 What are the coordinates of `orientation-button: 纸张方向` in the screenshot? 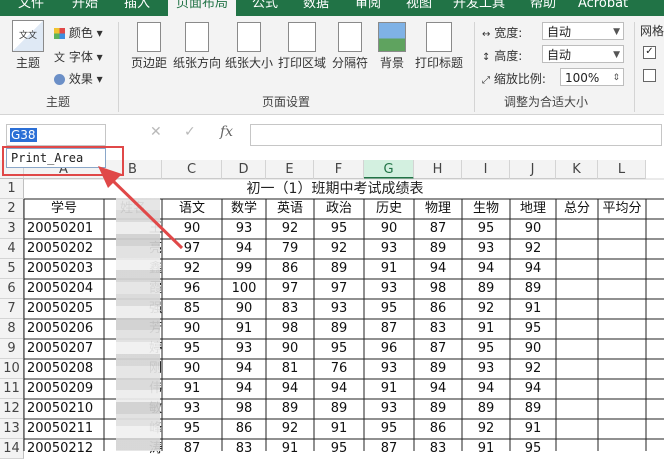 It's located at (197, 46).